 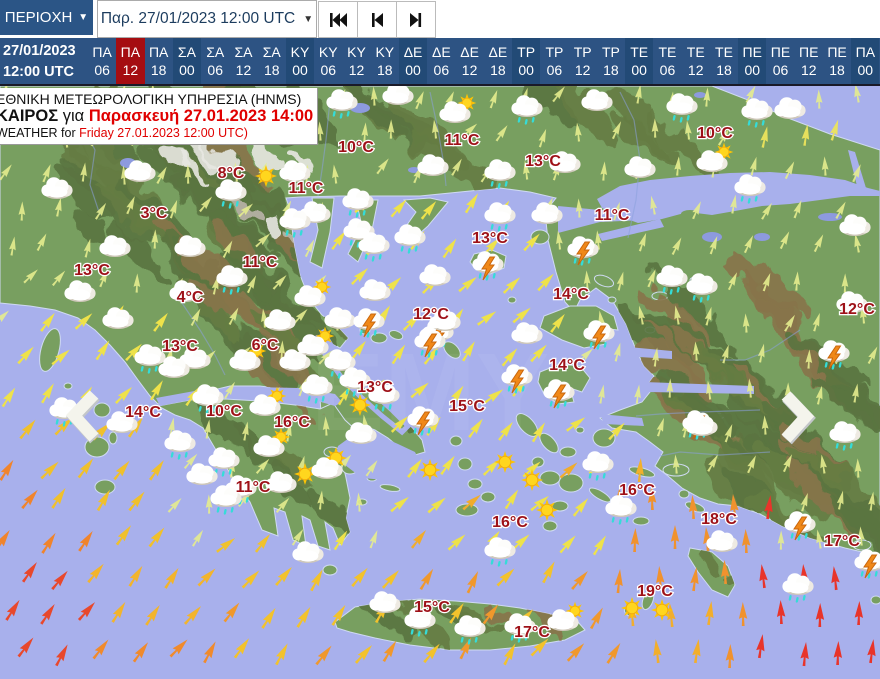 What do you see at coordinates (655, 591) in the screenshot?
I see `svg-text: 19°C` at bounding box center [655, 591].